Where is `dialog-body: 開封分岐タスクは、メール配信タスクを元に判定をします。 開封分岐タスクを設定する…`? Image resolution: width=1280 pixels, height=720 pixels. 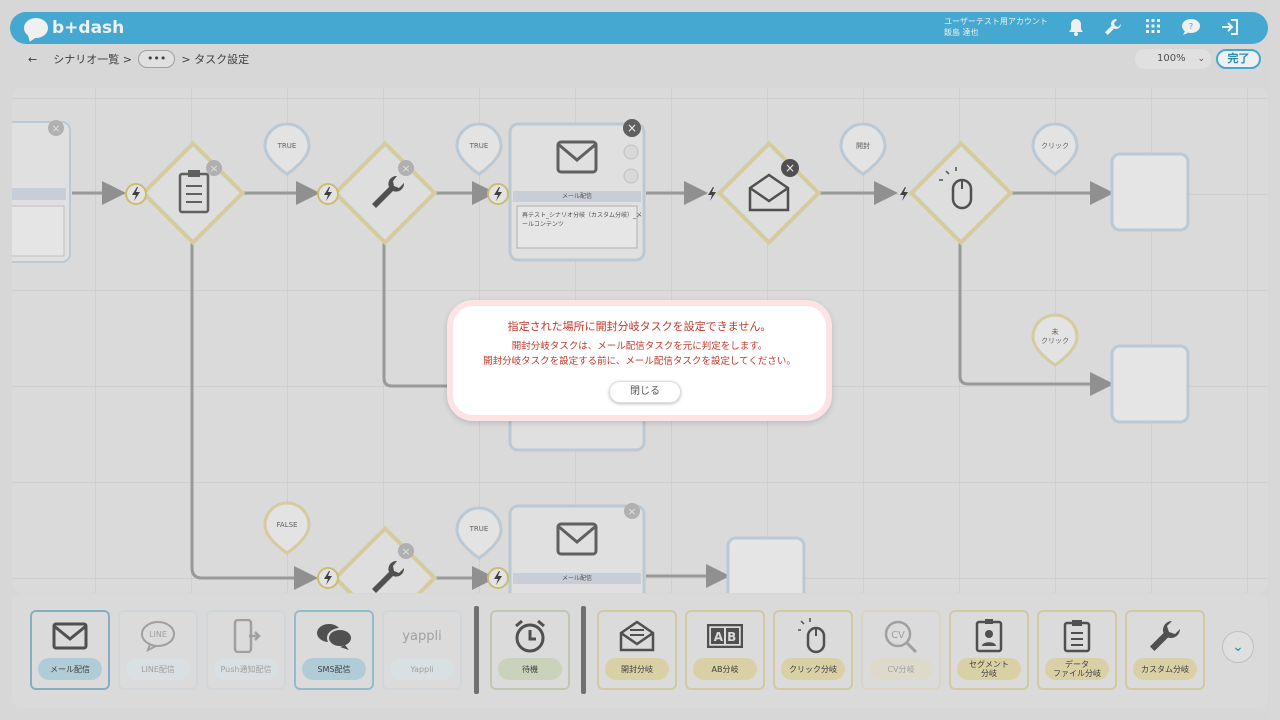 dialog-body: 開封分岐タスクは、メール配信タスクを元に判定をします。 開封分岐タスクを設定する… is located at coordinates (639, 354).